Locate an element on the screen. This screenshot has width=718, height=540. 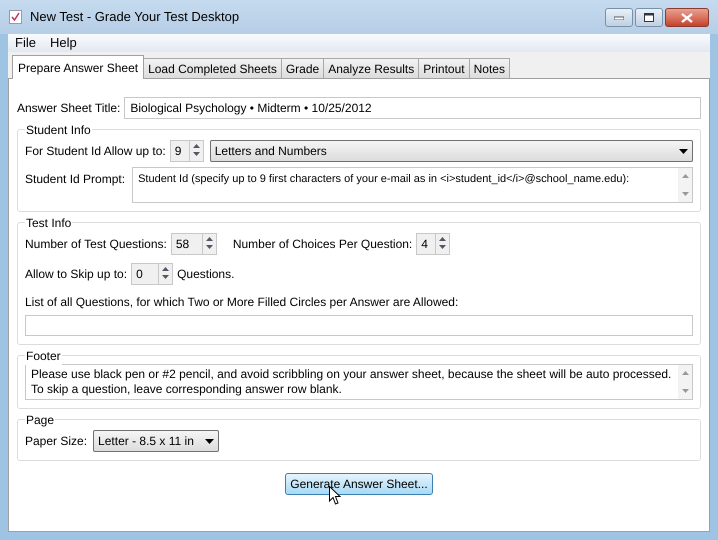
field-label: Student Id Prompt: is located at coordinates (75, 179).